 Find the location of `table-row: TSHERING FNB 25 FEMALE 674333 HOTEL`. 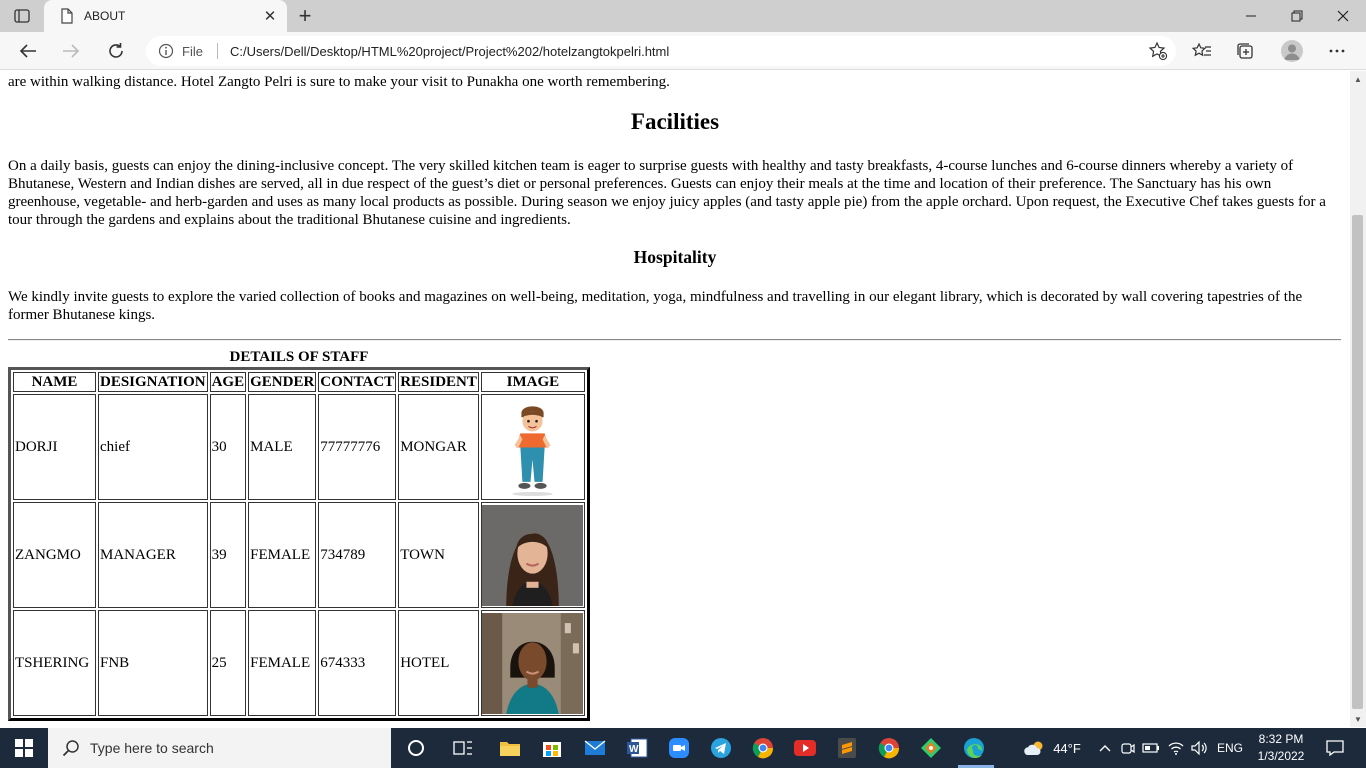

table-row: TSHERING FNB 25 FEMALE 674333 HOTEL is located at coordinates (299, 663).